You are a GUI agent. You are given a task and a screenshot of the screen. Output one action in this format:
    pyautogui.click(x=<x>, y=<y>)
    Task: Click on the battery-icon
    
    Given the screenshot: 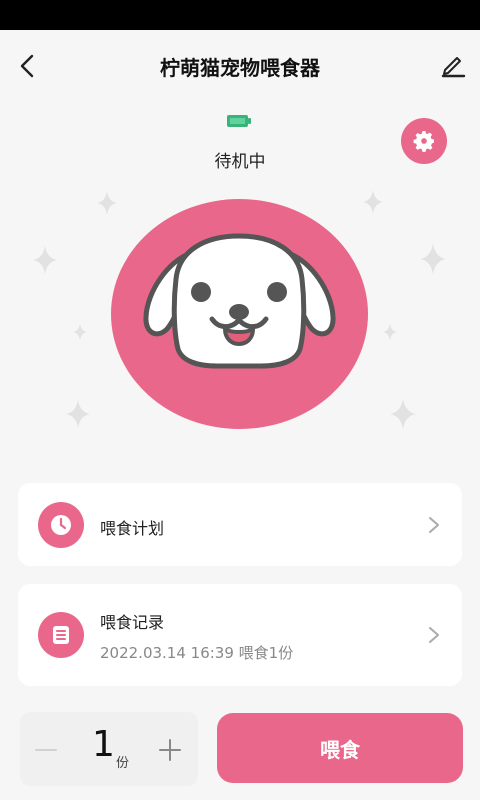 What is the action you would take?
    pyautogui.click(x=239, y=121)
    